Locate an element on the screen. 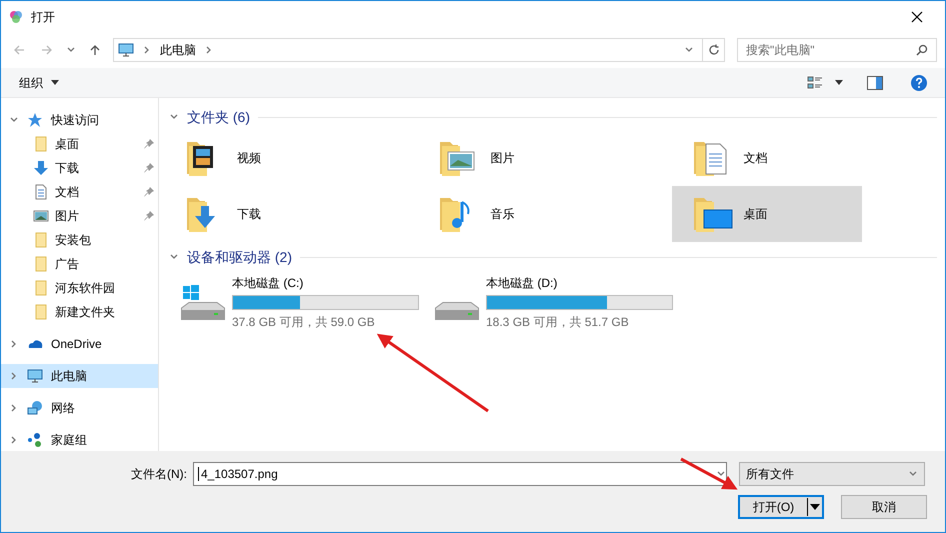  folder-tile: 下载 is located at coordinates (290, 214).